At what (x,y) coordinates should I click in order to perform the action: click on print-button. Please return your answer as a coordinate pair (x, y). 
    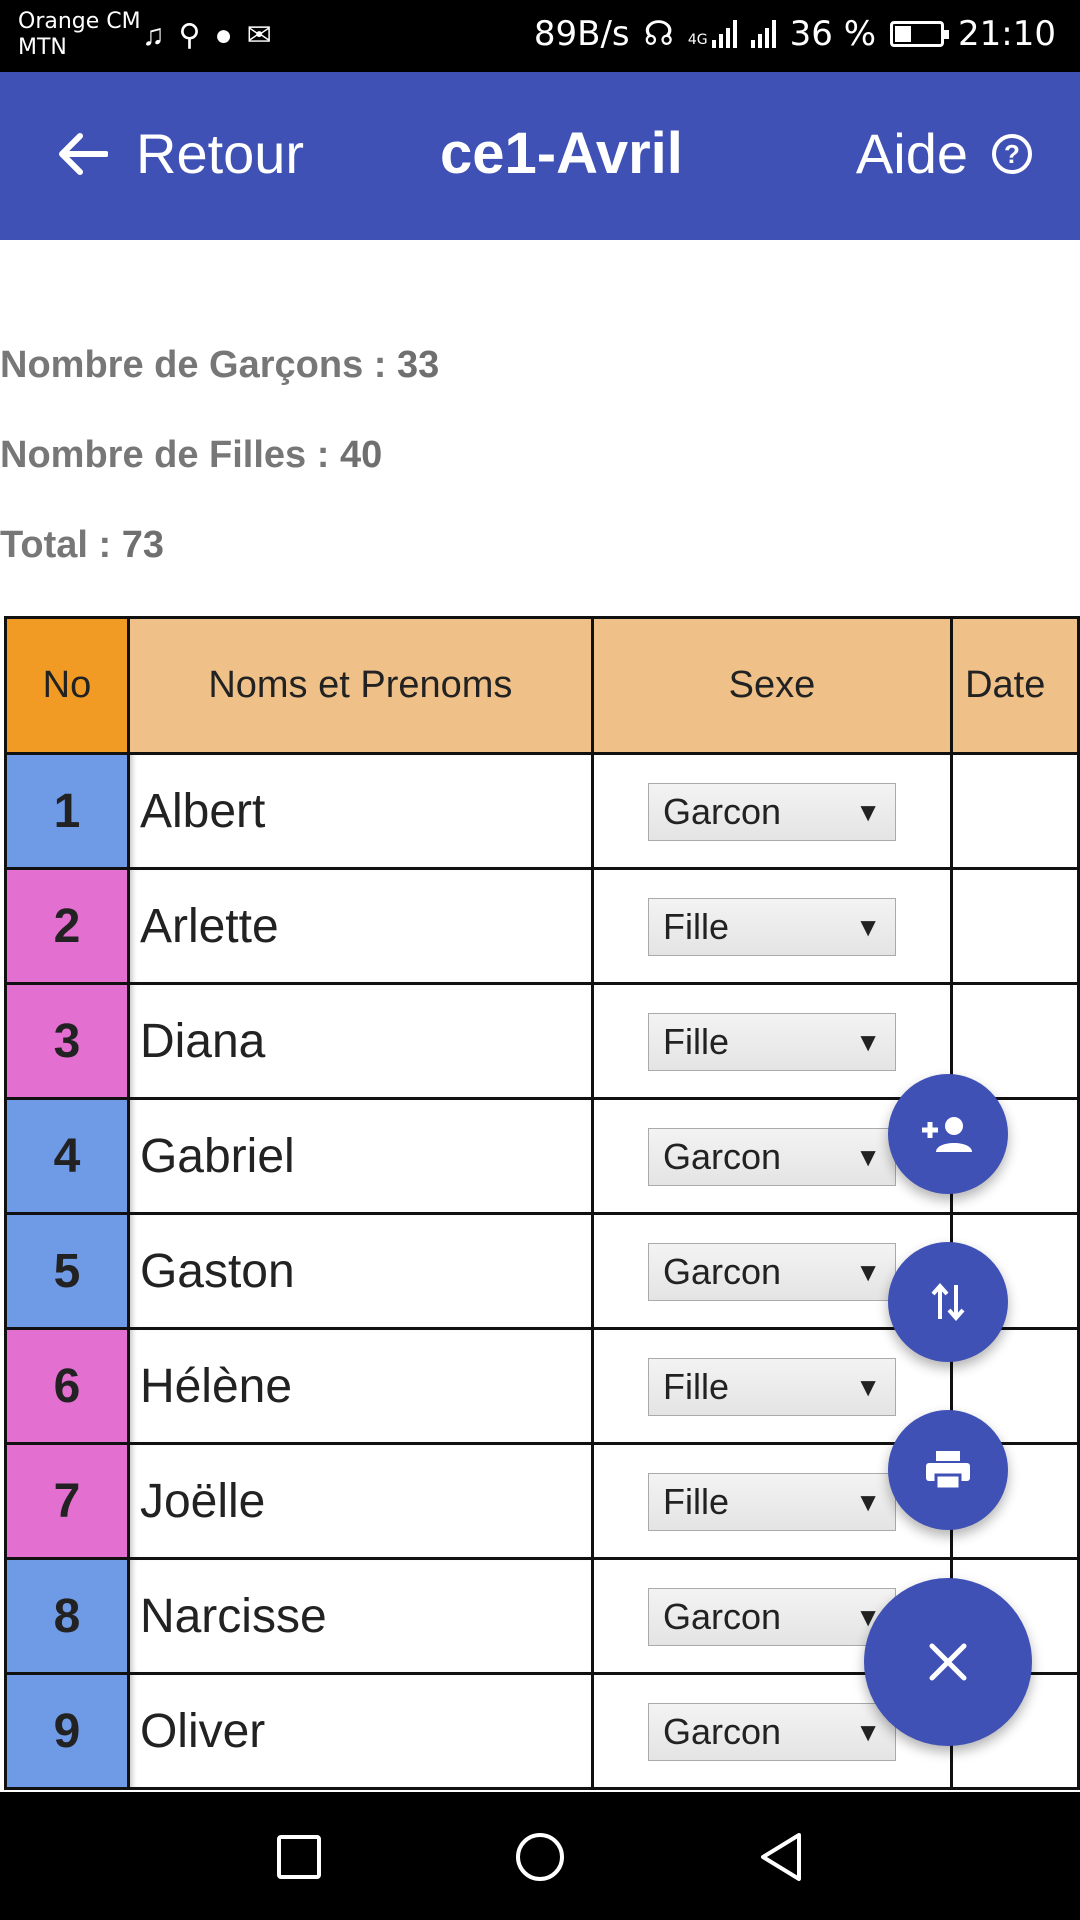
    Looking at the image, I should click on (948, 1470).